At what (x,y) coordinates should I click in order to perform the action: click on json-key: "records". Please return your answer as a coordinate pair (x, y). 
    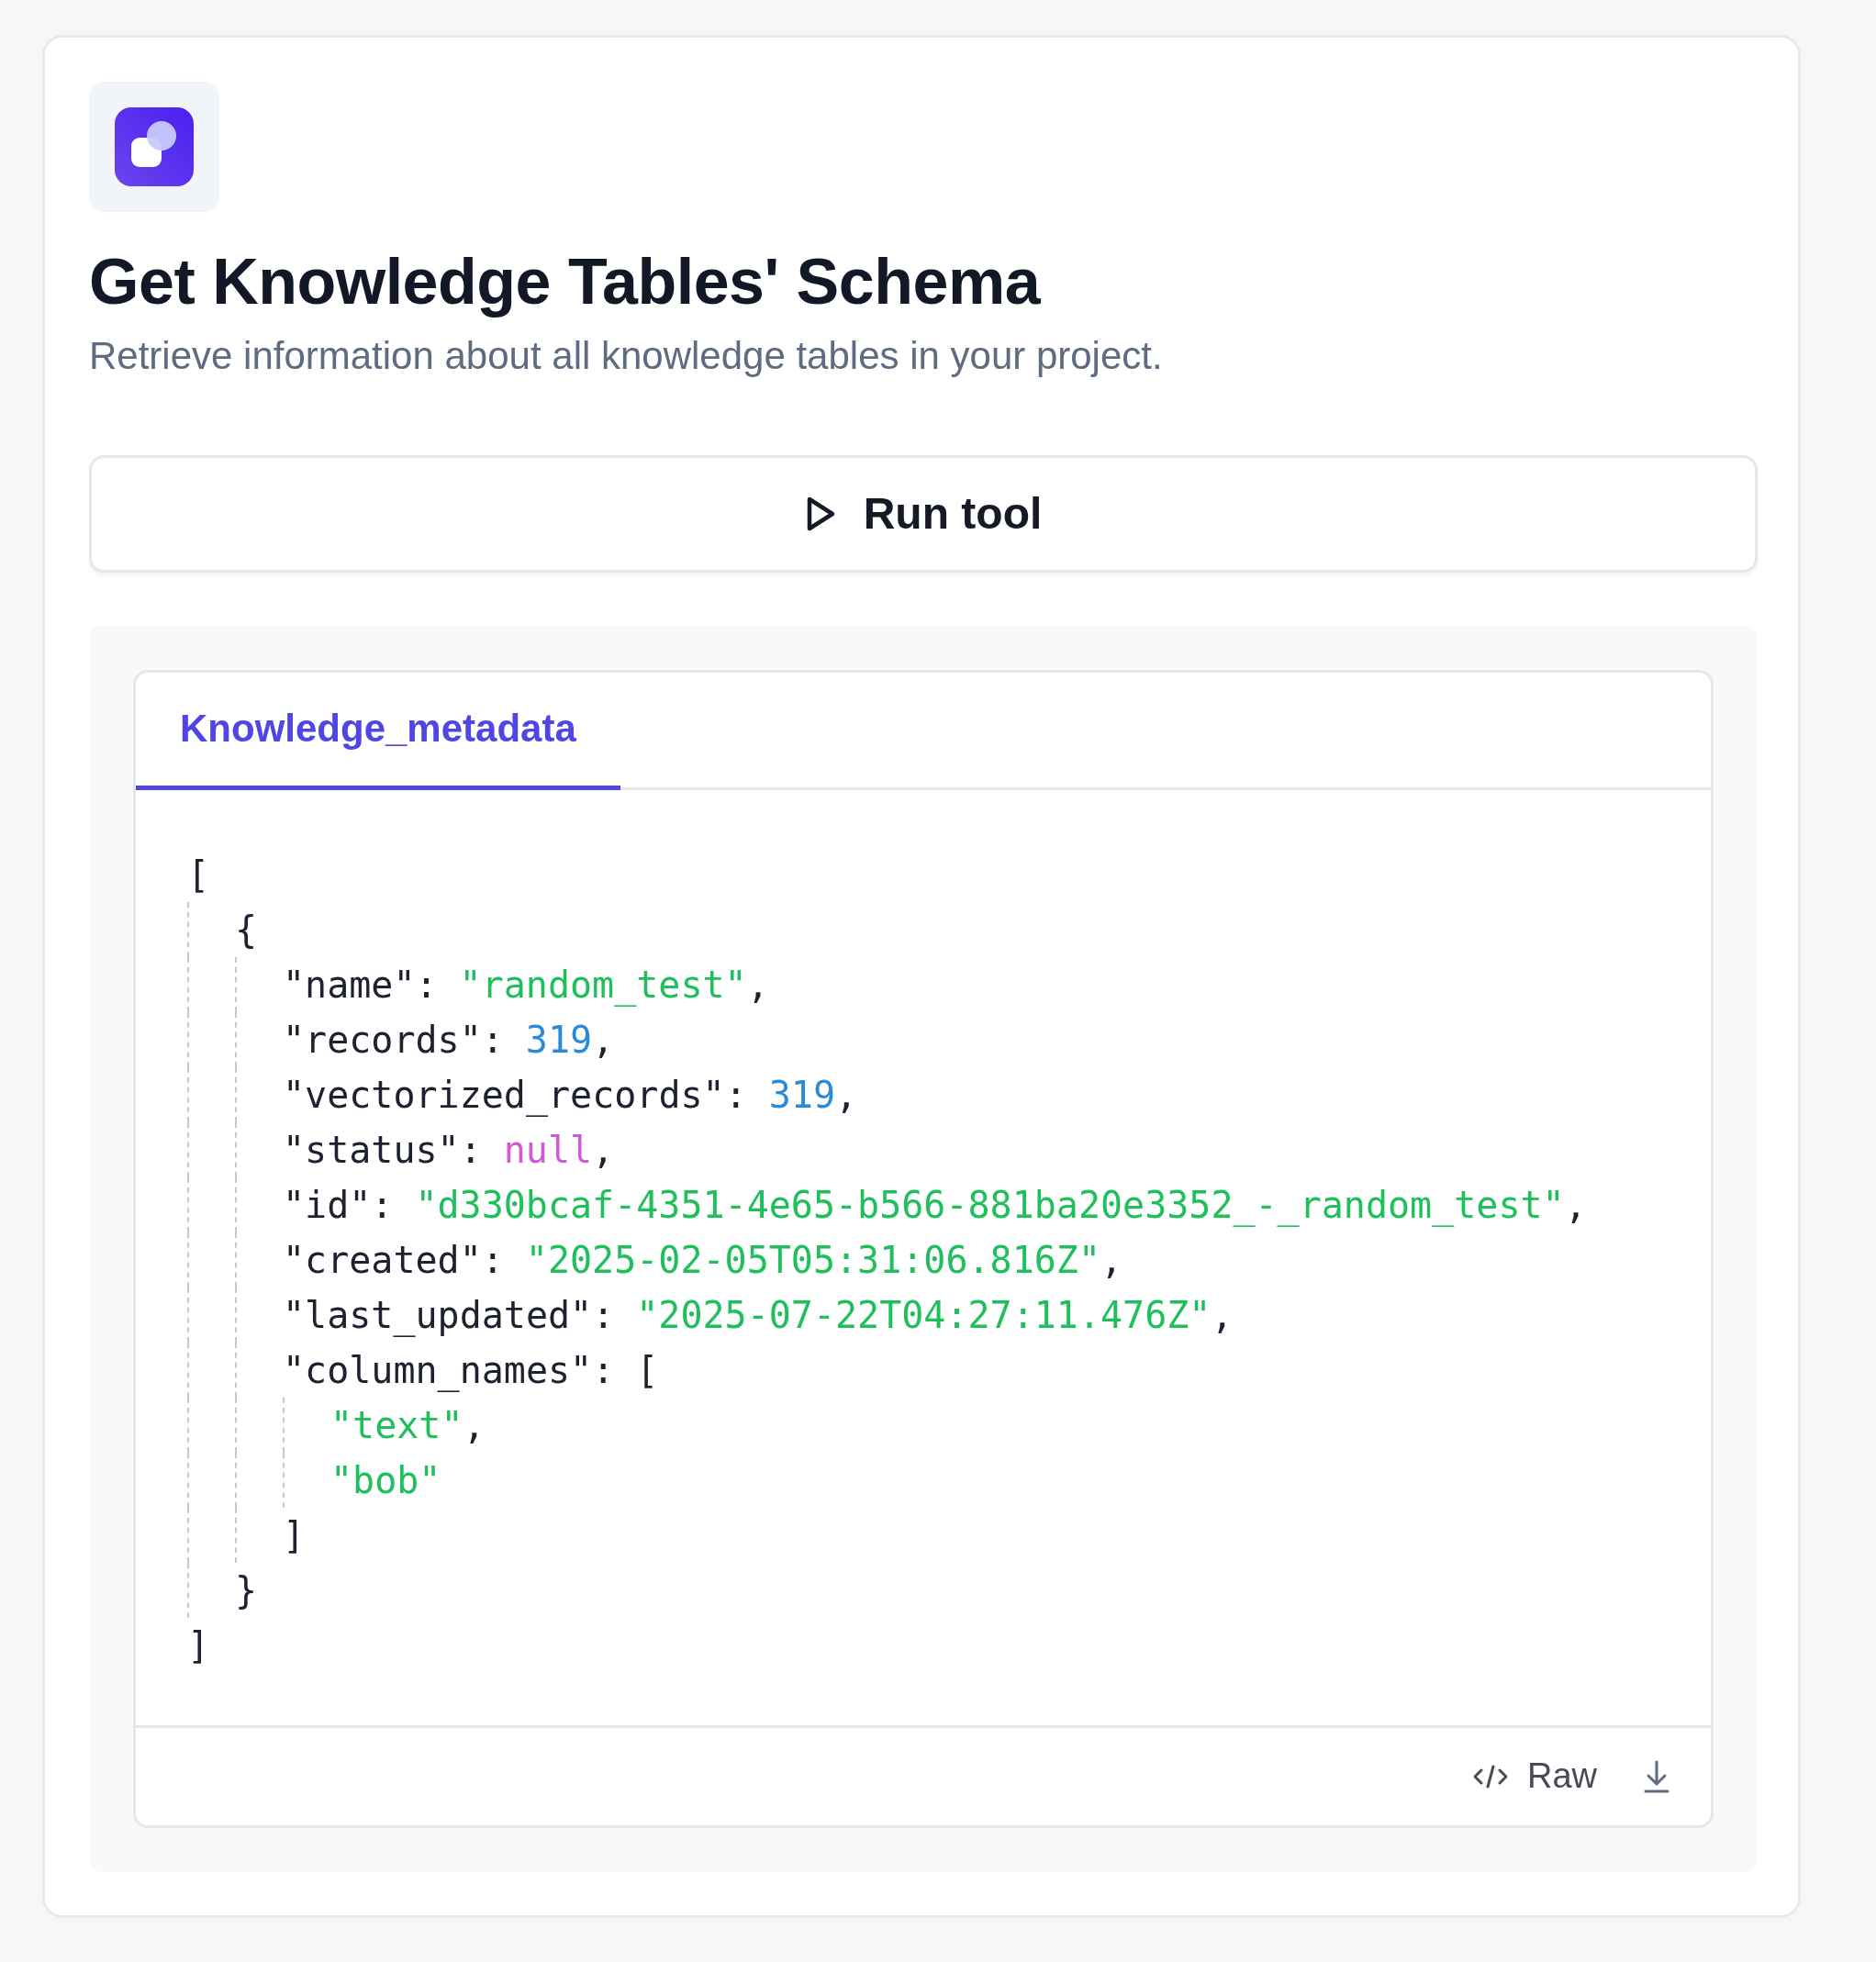
    Looking at the image, I should click on (383, 1039).